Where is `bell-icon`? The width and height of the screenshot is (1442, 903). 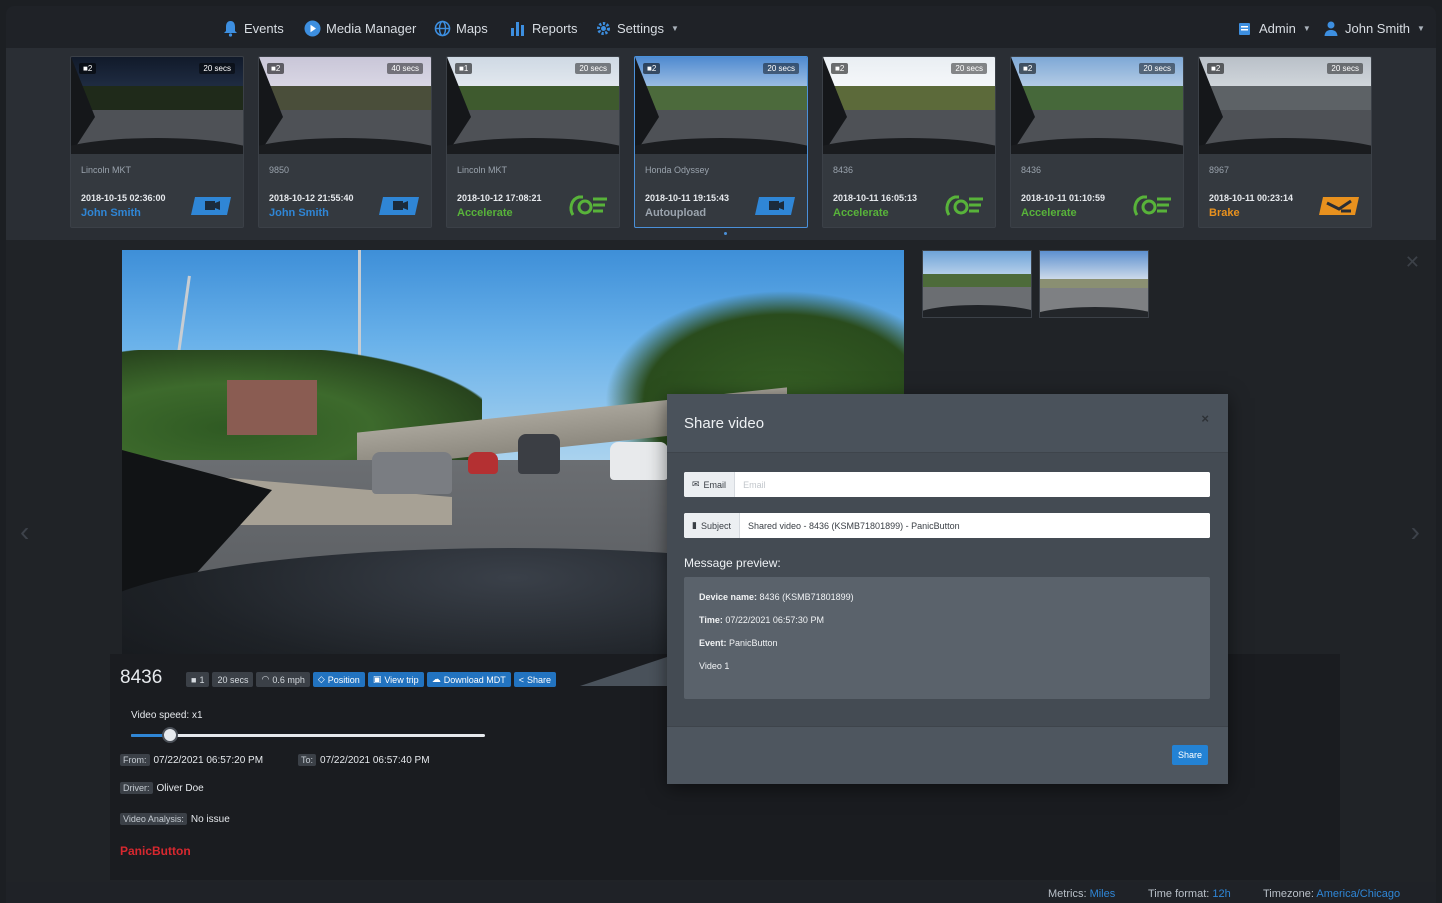 bell-icon is located at coordinates (230, 28).